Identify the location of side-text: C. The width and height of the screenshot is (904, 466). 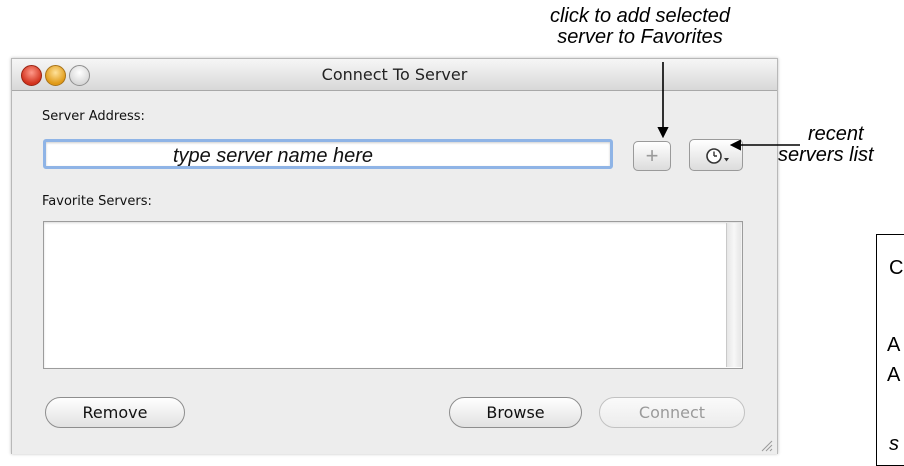
(896, 268).